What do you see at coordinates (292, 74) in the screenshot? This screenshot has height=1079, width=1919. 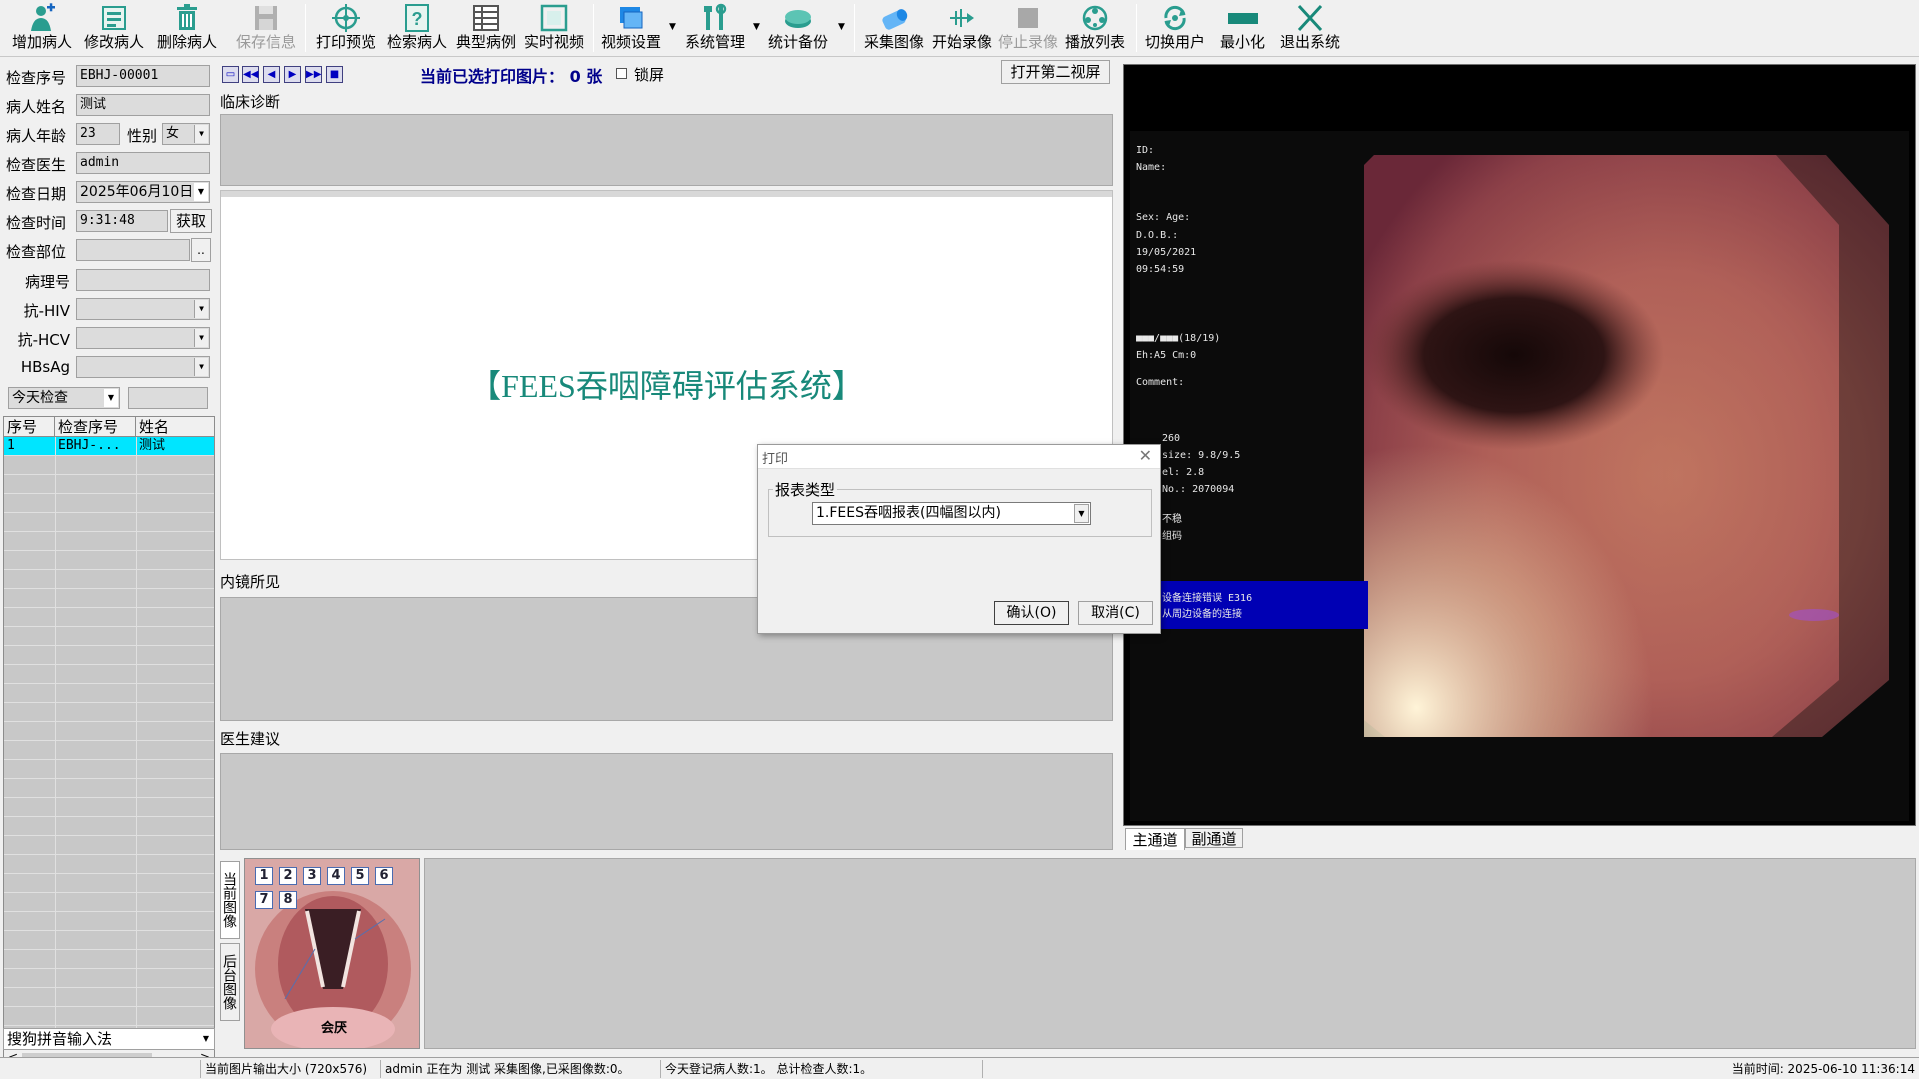 I see `next-image-icon: ▶` at bounding box center [292, 74].